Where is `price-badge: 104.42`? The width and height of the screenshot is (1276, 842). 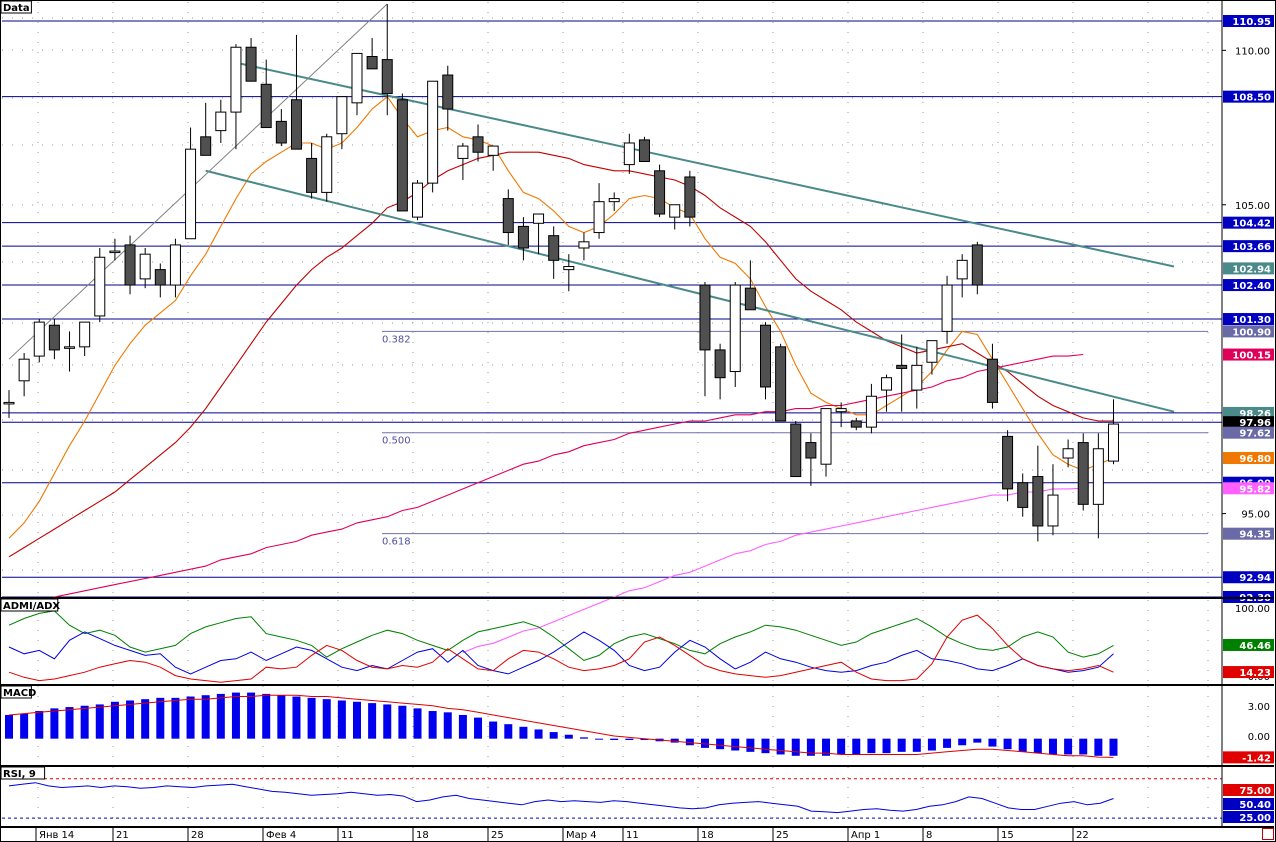
price-badge: 104.42 is located at coordinates (1248, 223).